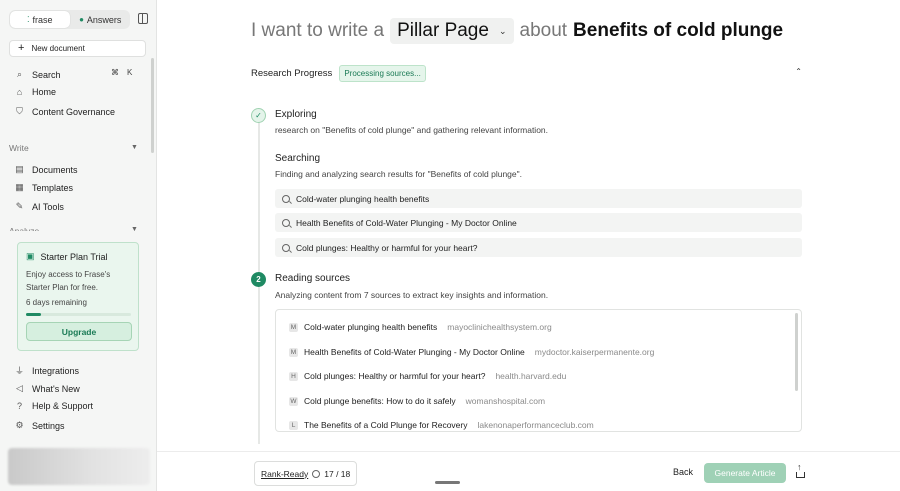 Image resolution: width=900 pixels, height=491 pixels. I want to click on source-domain: lakenonaperformanceclub.com, so click(535, 425).